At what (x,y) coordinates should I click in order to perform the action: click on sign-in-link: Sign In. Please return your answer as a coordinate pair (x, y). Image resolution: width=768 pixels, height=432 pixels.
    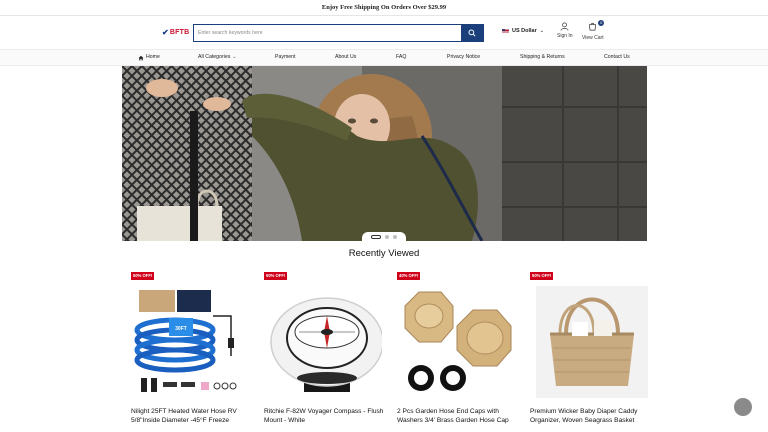
    Looking at the image, I should click on (565, 30).